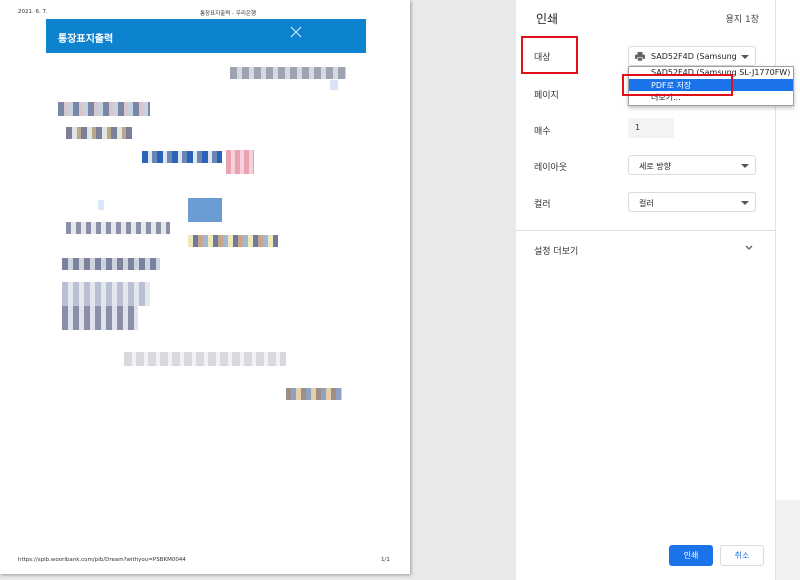 The width and height of the screenshot is (800, 580). Describe the element at coordinates (33, 12) in the screenshot. I see `page-header-date: 2021. 6. 7.` at that location.